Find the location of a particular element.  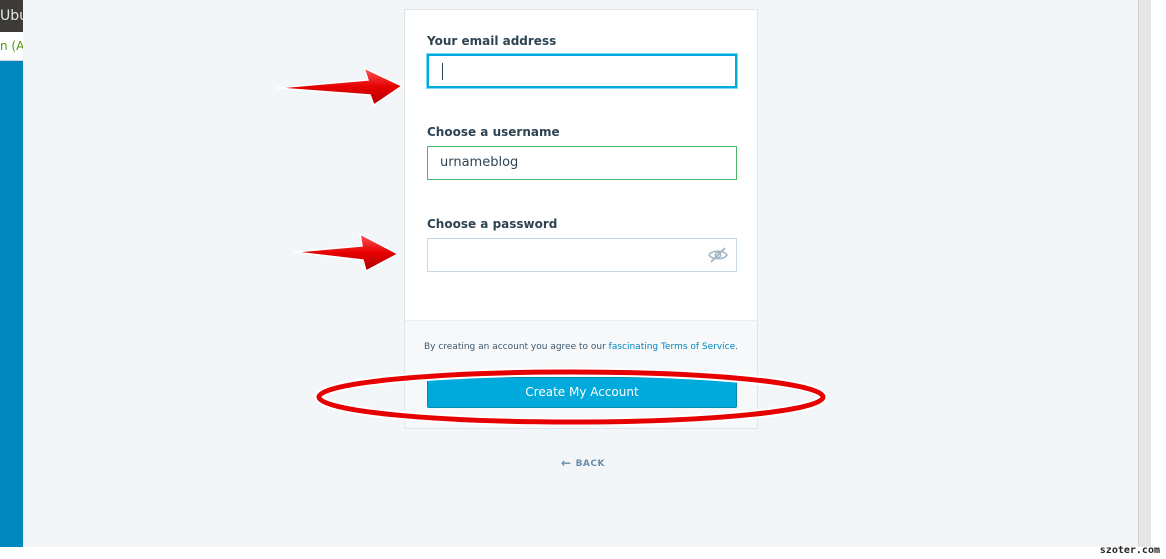

email-label: Your email address is located at coordinates (492, 41).